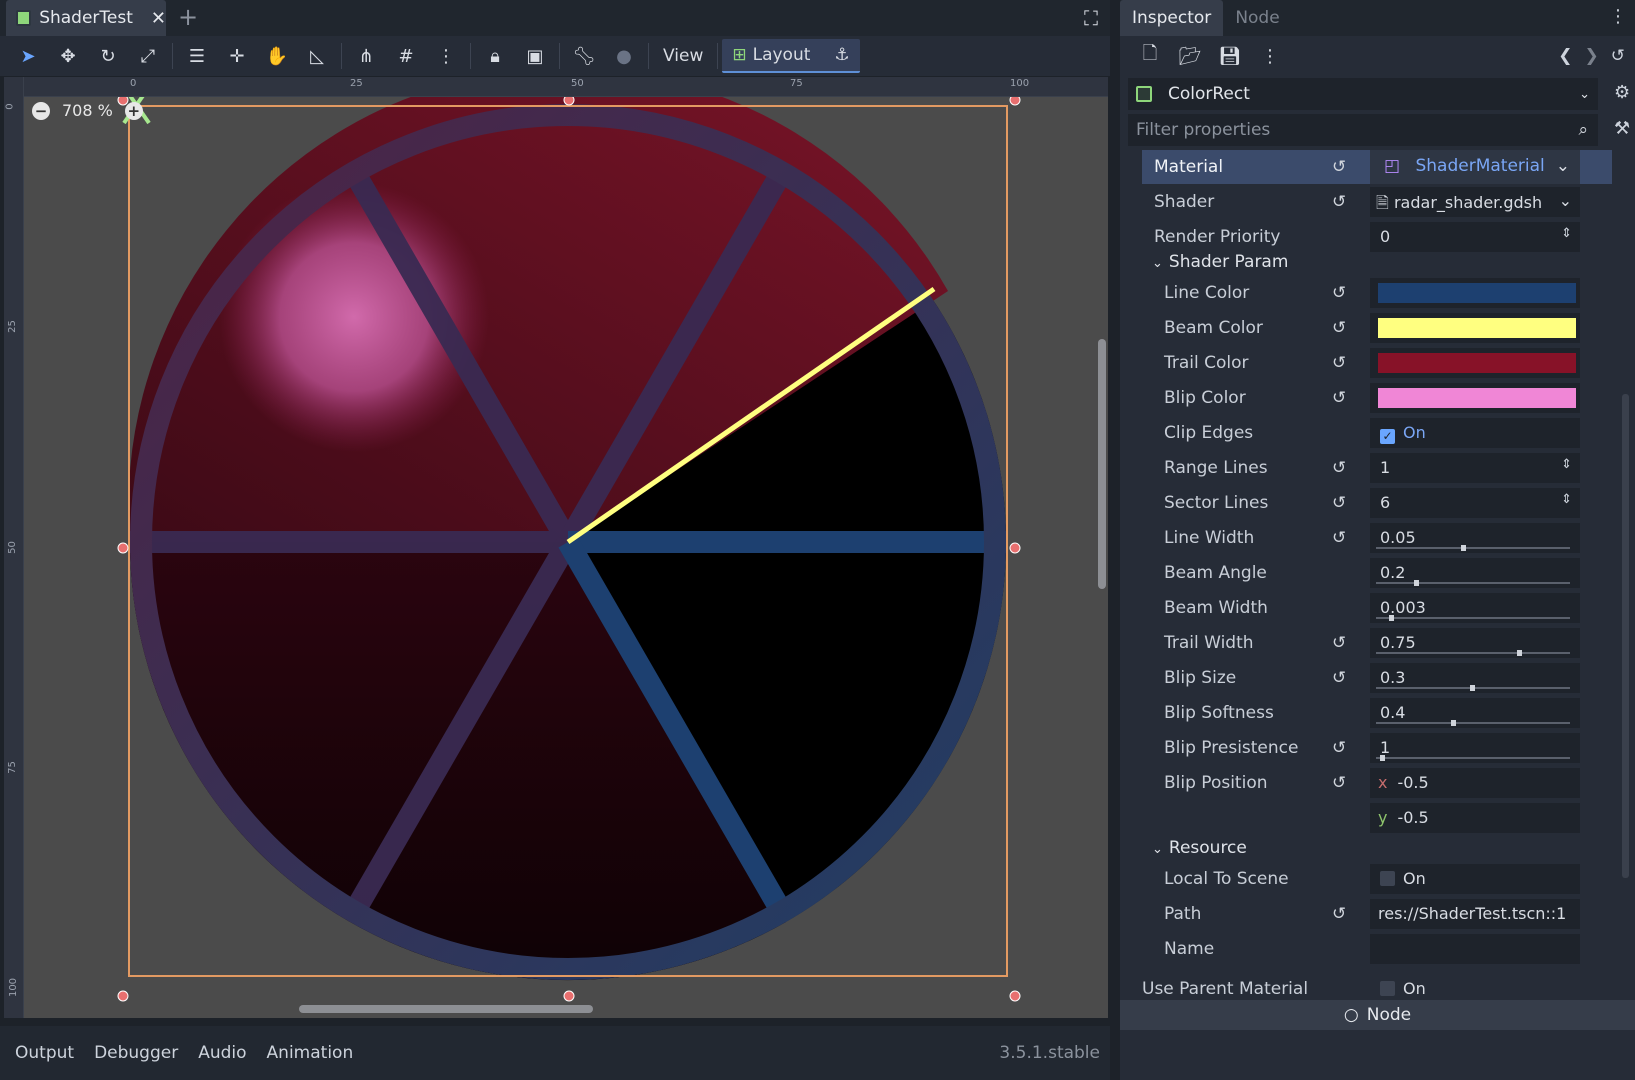 The width and height of the screenshot is (1635, 1080). What do you see at coordinates (1475, 608) in the screenshot?
I see `beam-width-slider: 0.003` at bounding box center [1475, 608].